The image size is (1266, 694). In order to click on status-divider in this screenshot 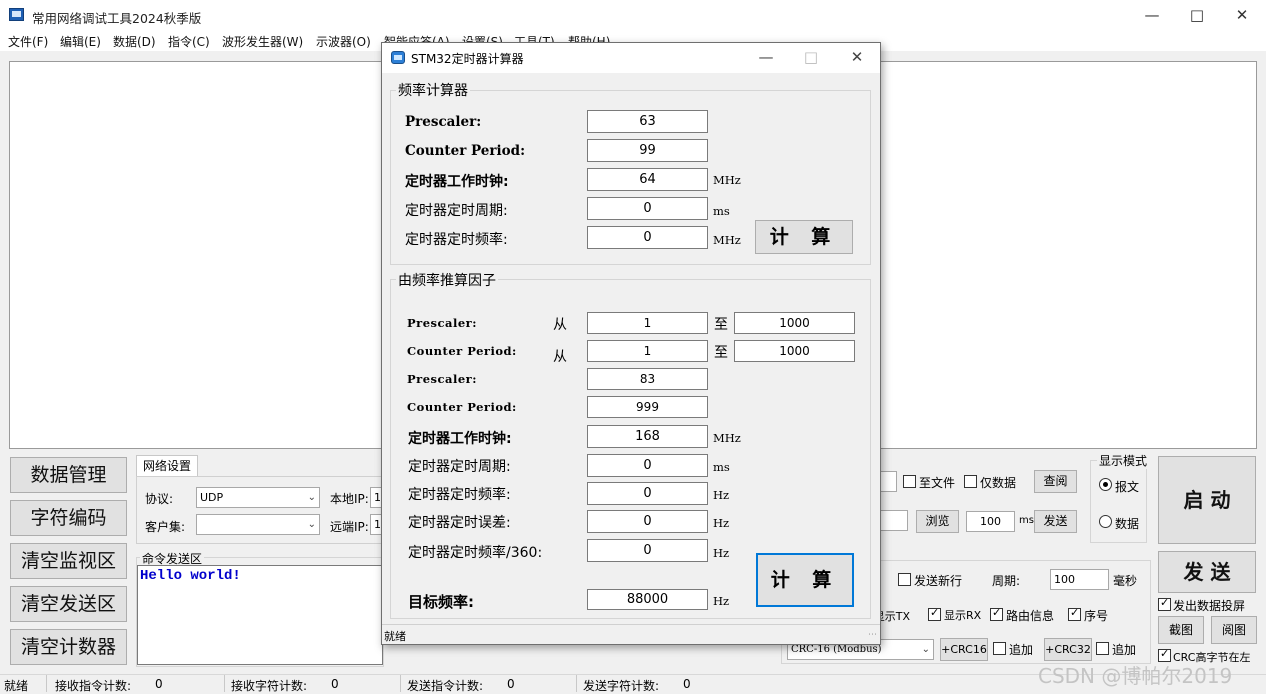, I will do `click(400, 683)`.